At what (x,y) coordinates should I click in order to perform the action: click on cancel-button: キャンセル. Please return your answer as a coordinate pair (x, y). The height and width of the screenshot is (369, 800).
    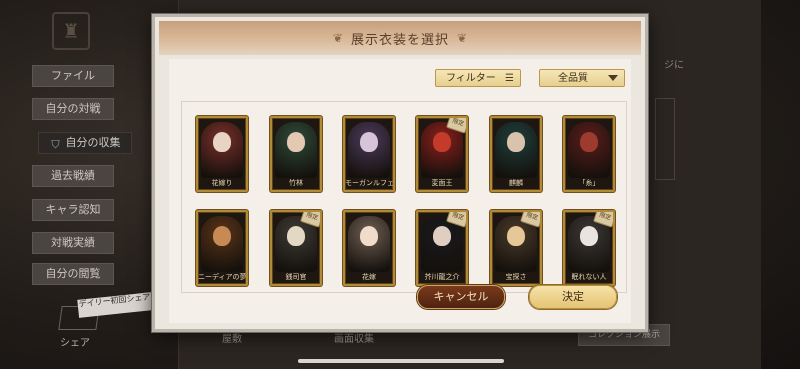
    Looking at the image, I should click on (461, 297).